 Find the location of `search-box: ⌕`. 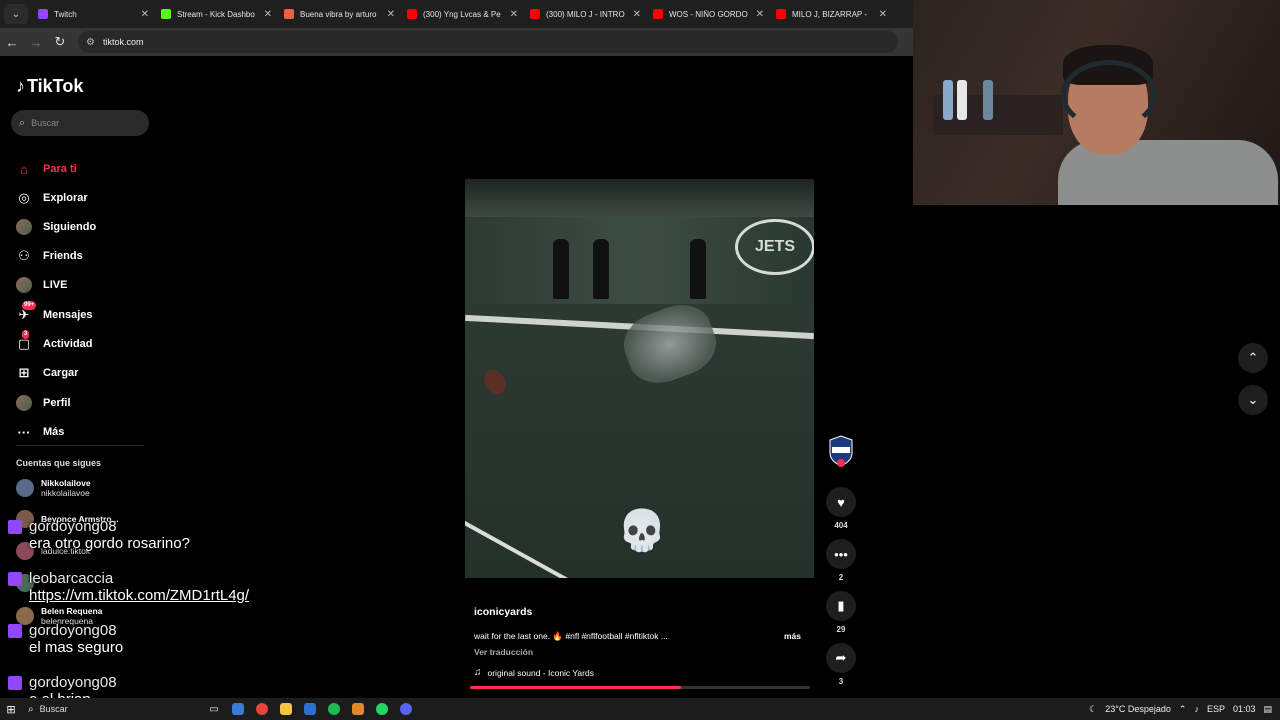

search-box: ⌕ is located at coordinates (80, 123).